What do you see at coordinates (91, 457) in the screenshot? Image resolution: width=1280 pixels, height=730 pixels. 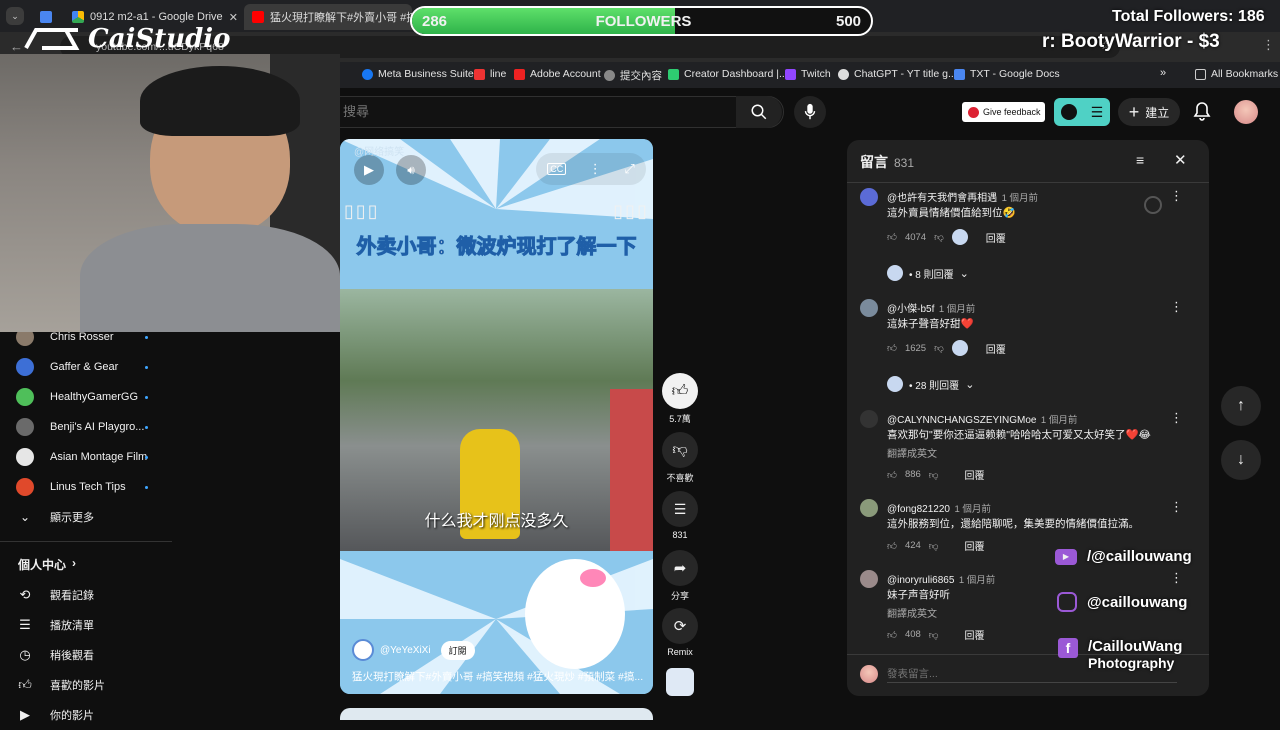 I see `sidebar-item-asian-montage: Asian Montage Film` at bounding box center [91, 457].